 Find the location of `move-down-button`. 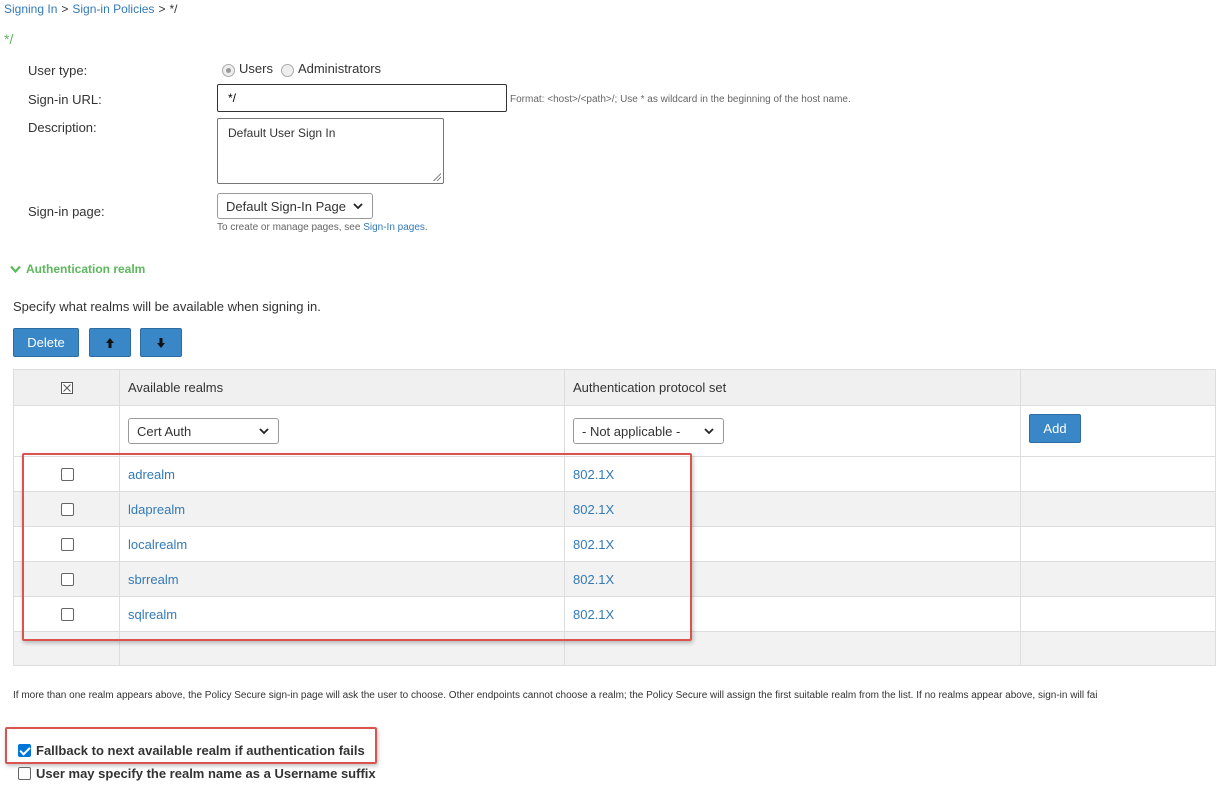

move-down-button is located at coordinates (161, 342).